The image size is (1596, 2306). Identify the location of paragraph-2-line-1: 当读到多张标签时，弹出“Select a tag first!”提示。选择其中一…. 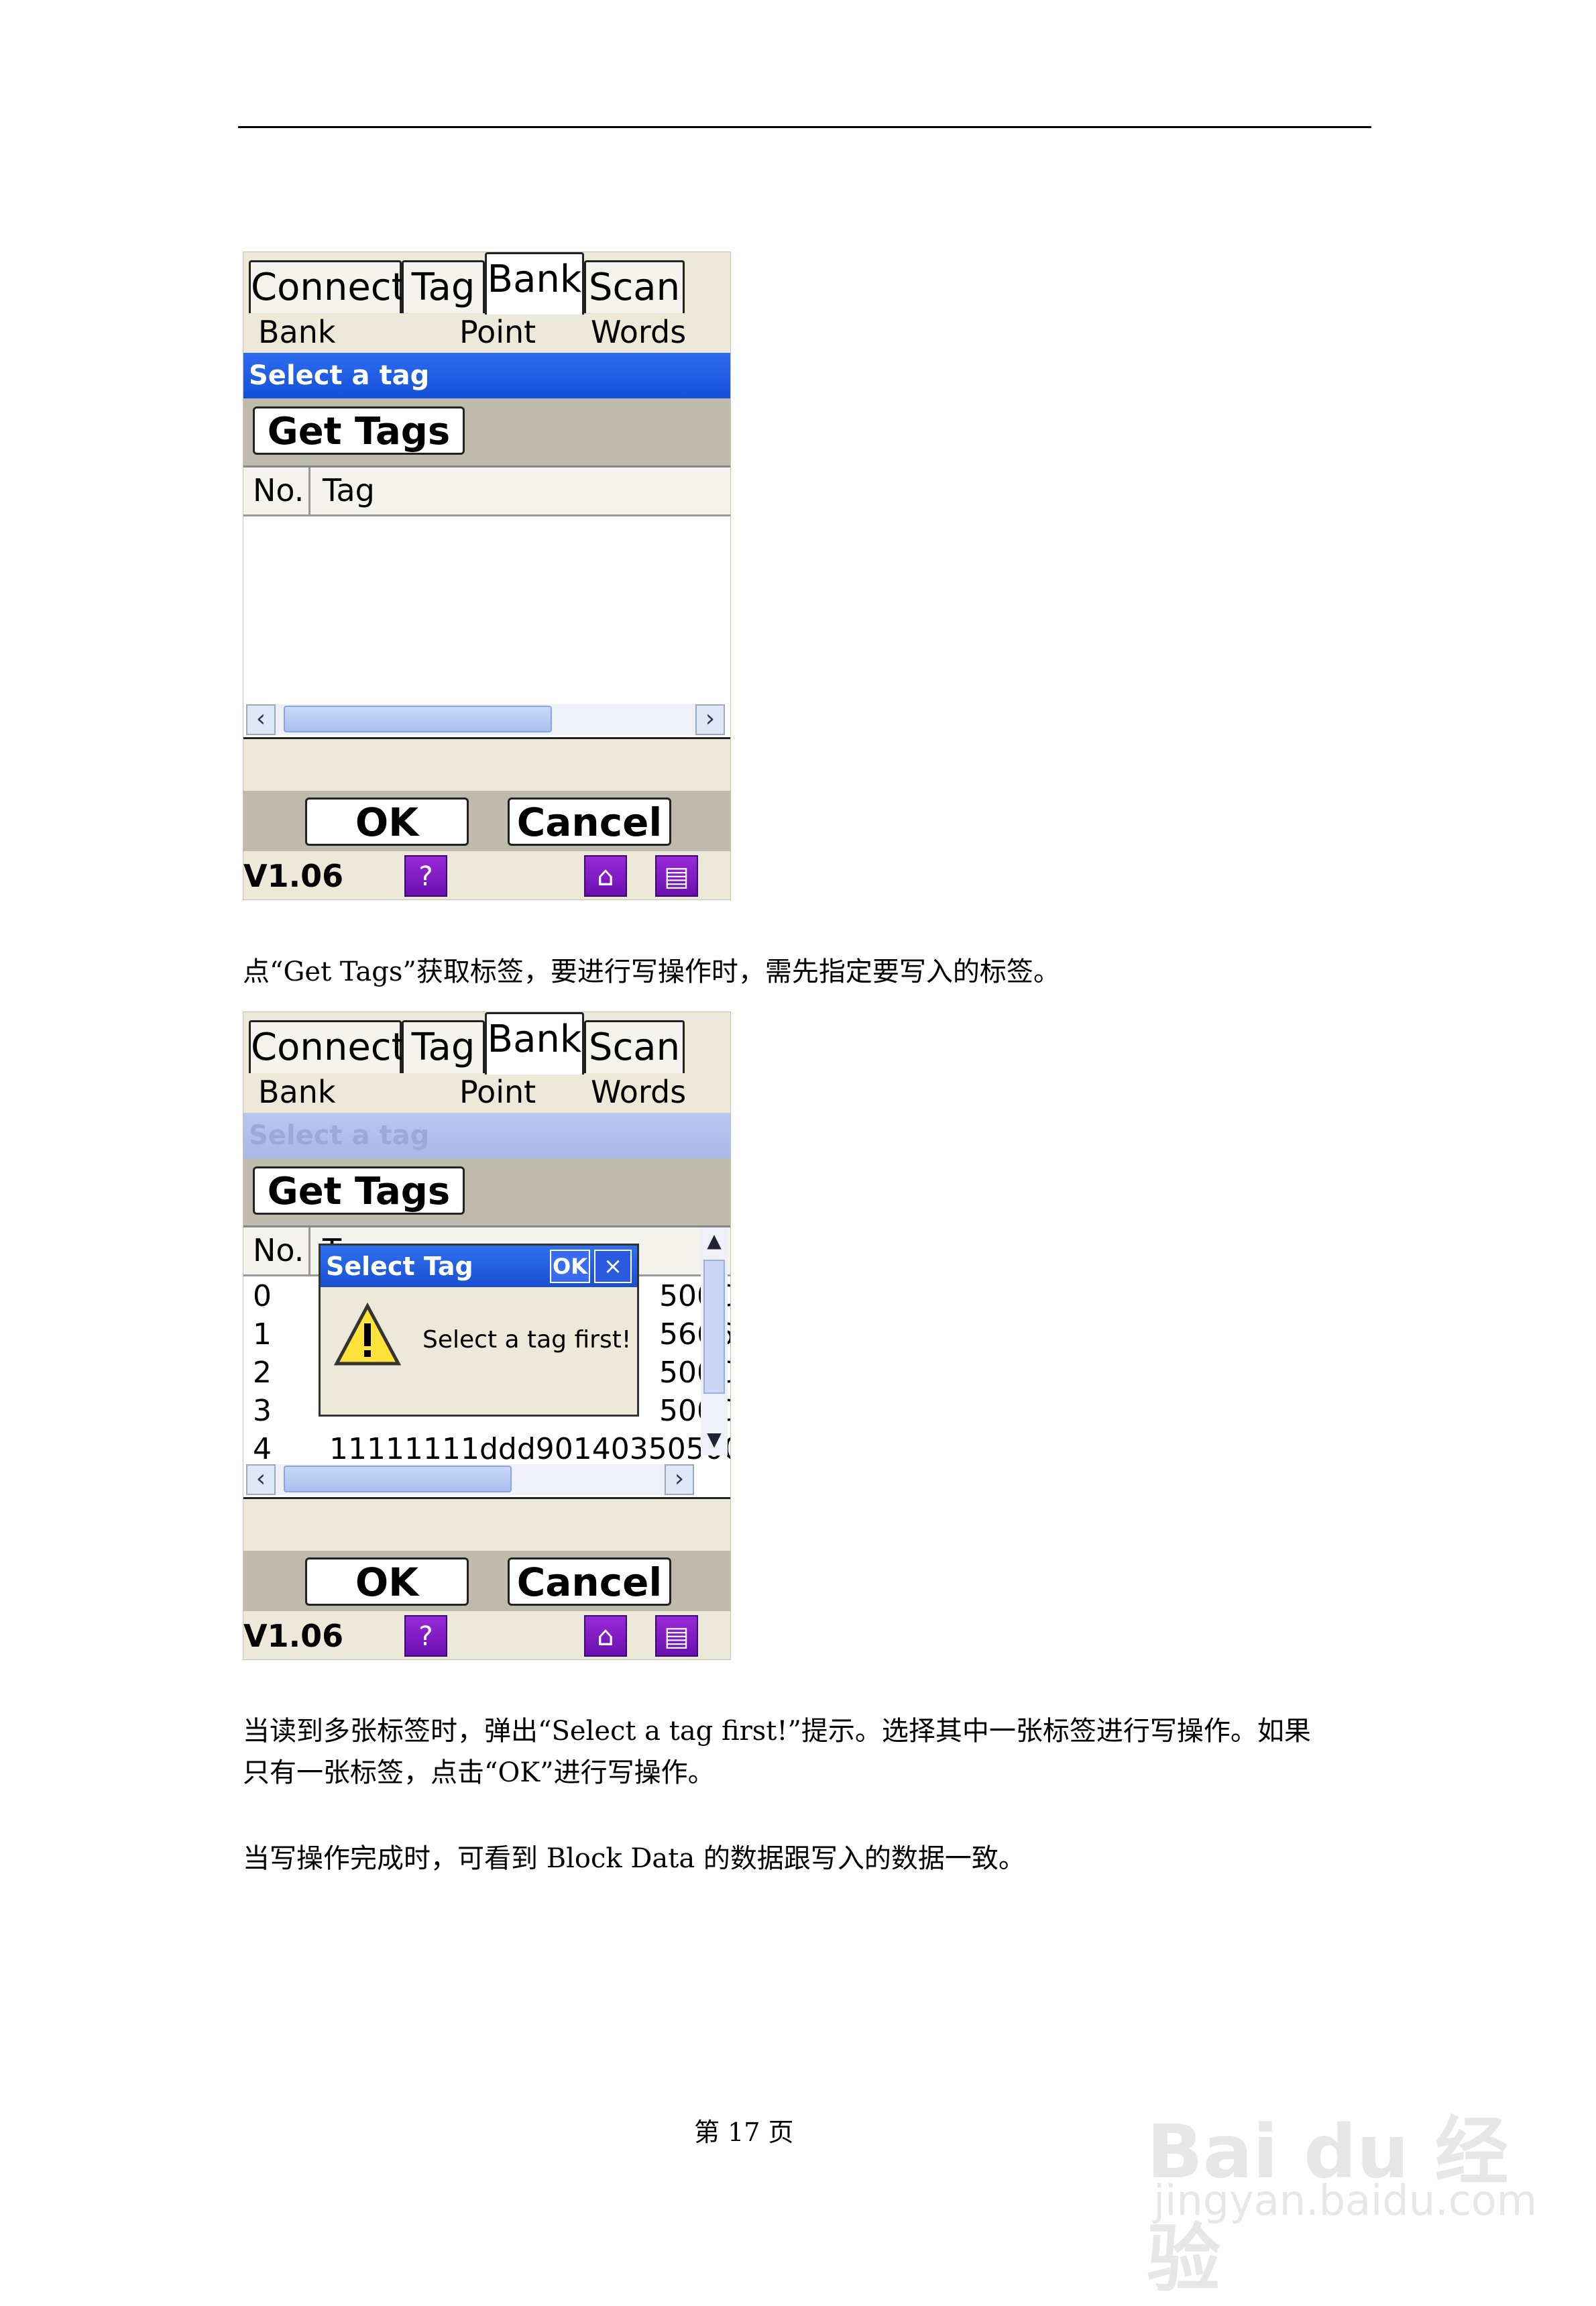
(777, 1732).